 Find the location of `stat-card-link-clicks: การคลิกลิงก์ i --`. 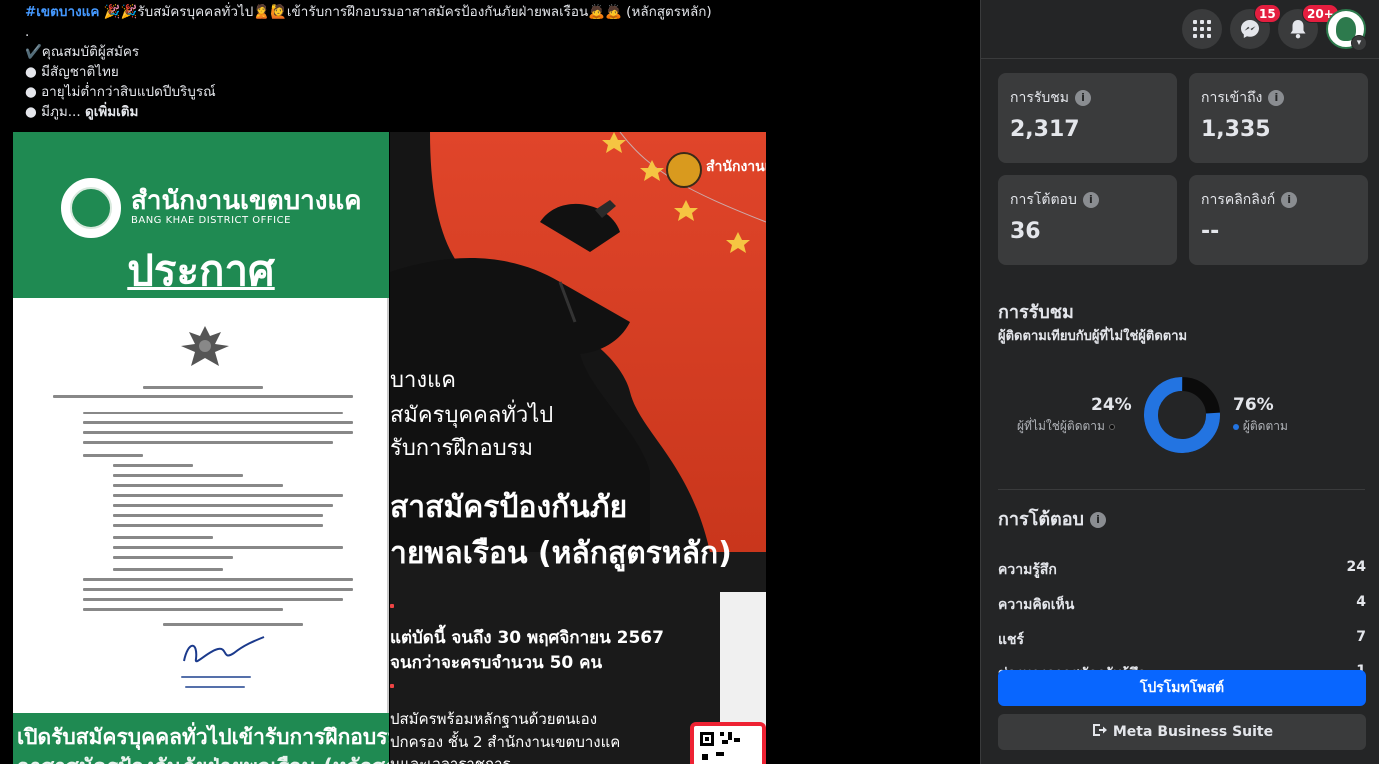

stat-card-link-clicks: การคลิกลิงก์ i -- is located at coordinates (1278, 220).